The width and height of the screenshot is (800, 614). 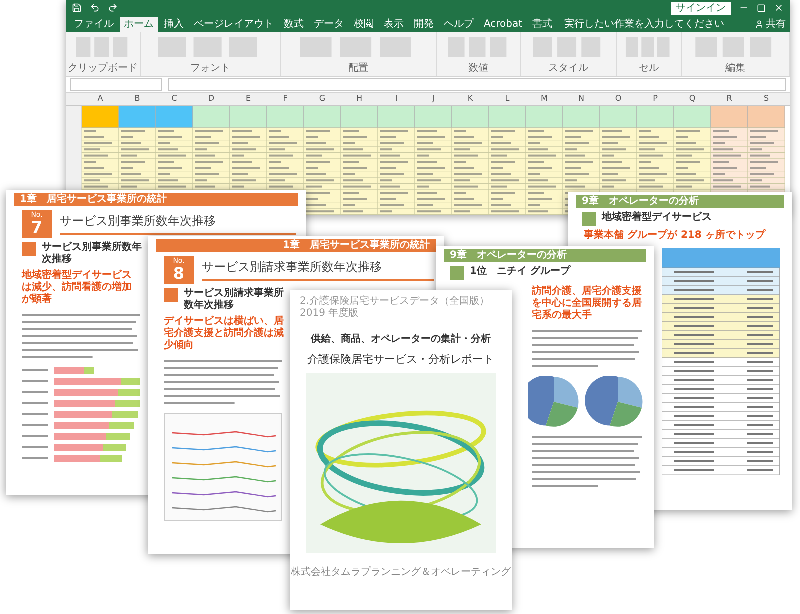 What do you see at coordinates (649, 68) in the screenshot?
I see `ribbon-group-label: セル` at bounding box center [649, 68].